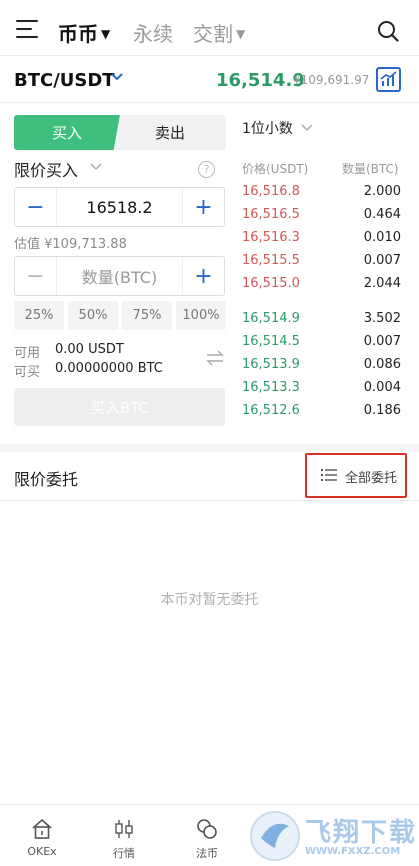  What do you see at coordinates (36, 276) in the screenshot?
I see `quantity-minus-button: −` at bounding box center [36, 276].